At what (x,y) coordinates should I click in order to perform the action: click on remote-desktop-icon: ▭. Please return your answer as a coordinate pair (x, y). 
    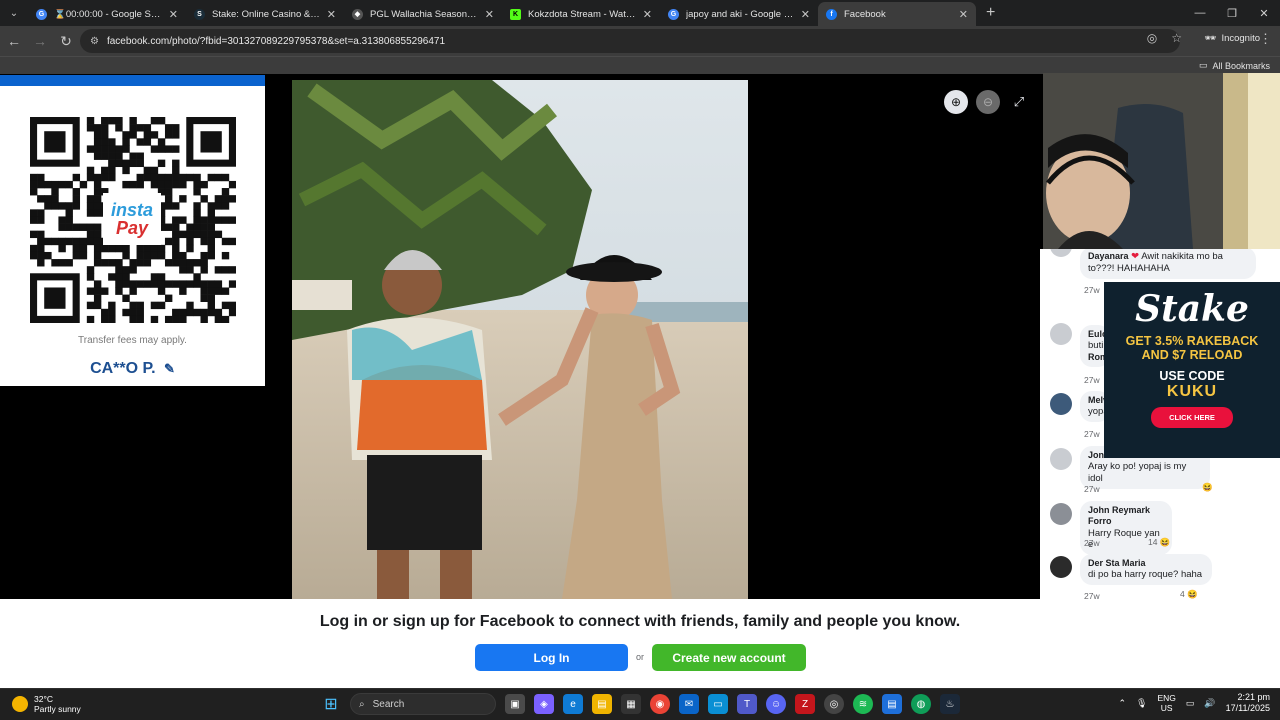
    Looking at the image, I should click on (718, 704).